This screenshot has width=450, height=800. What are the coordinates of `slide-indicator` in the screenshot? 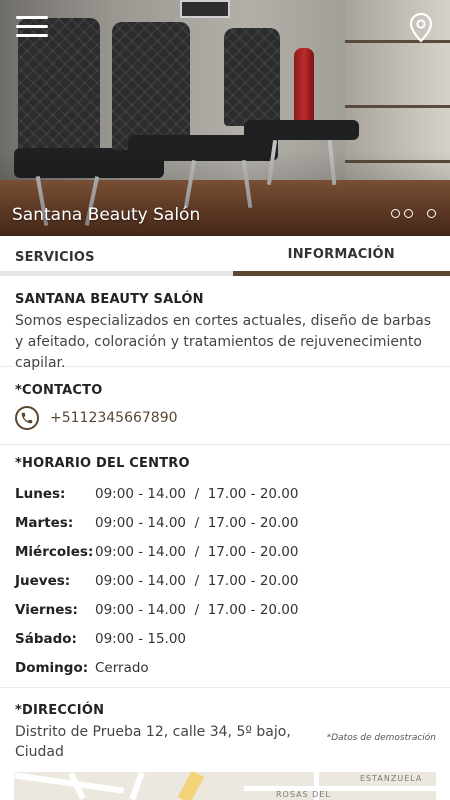 It's located at (413, 214).